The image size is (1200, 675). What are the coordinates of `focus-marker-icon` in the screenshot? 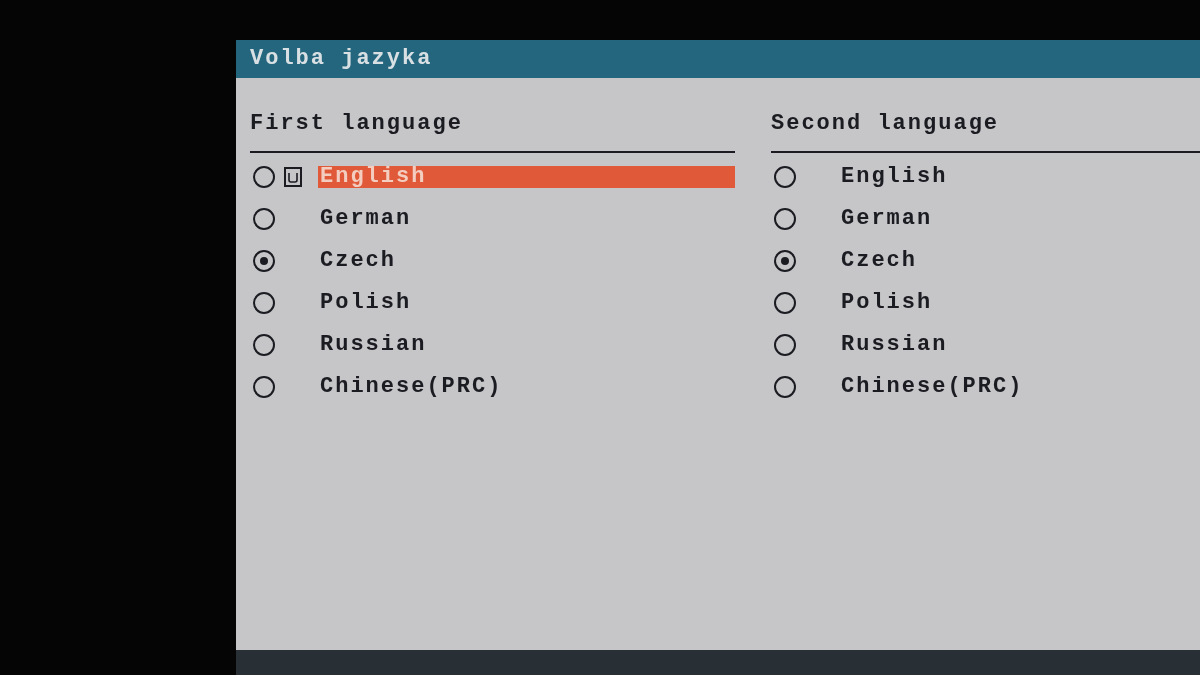 It's located at (293, 177).